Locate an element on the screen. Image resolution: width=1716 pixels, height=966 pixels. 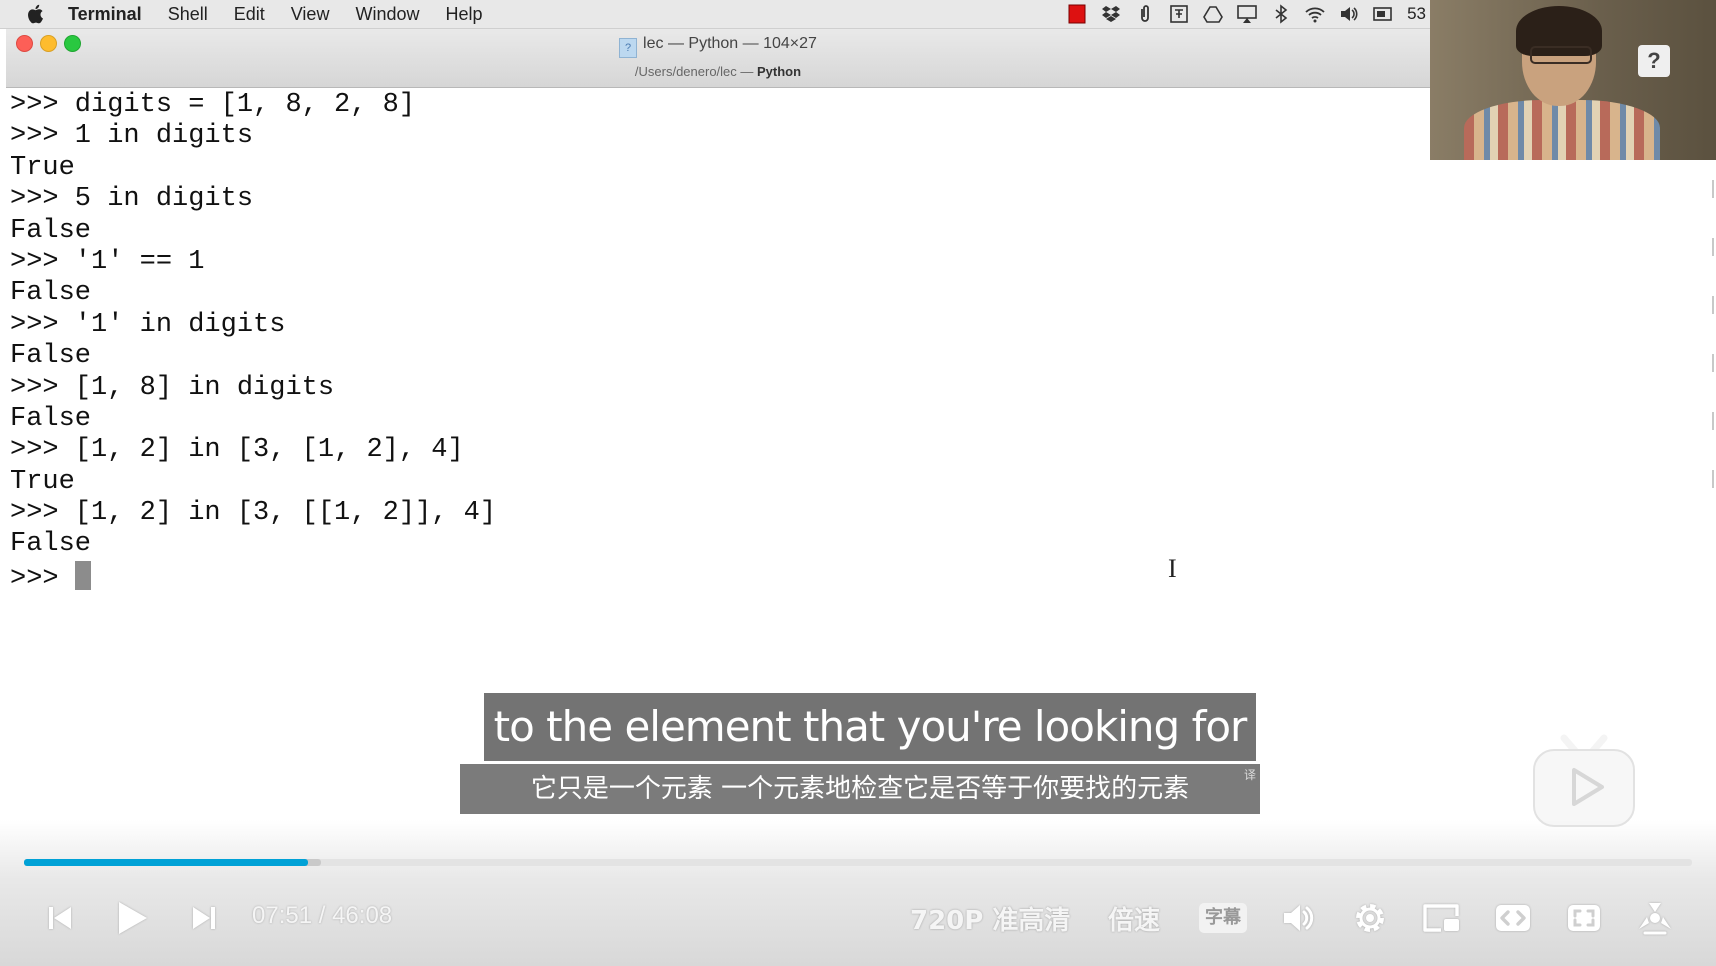
next-icon is located at coordinates (204, 918).